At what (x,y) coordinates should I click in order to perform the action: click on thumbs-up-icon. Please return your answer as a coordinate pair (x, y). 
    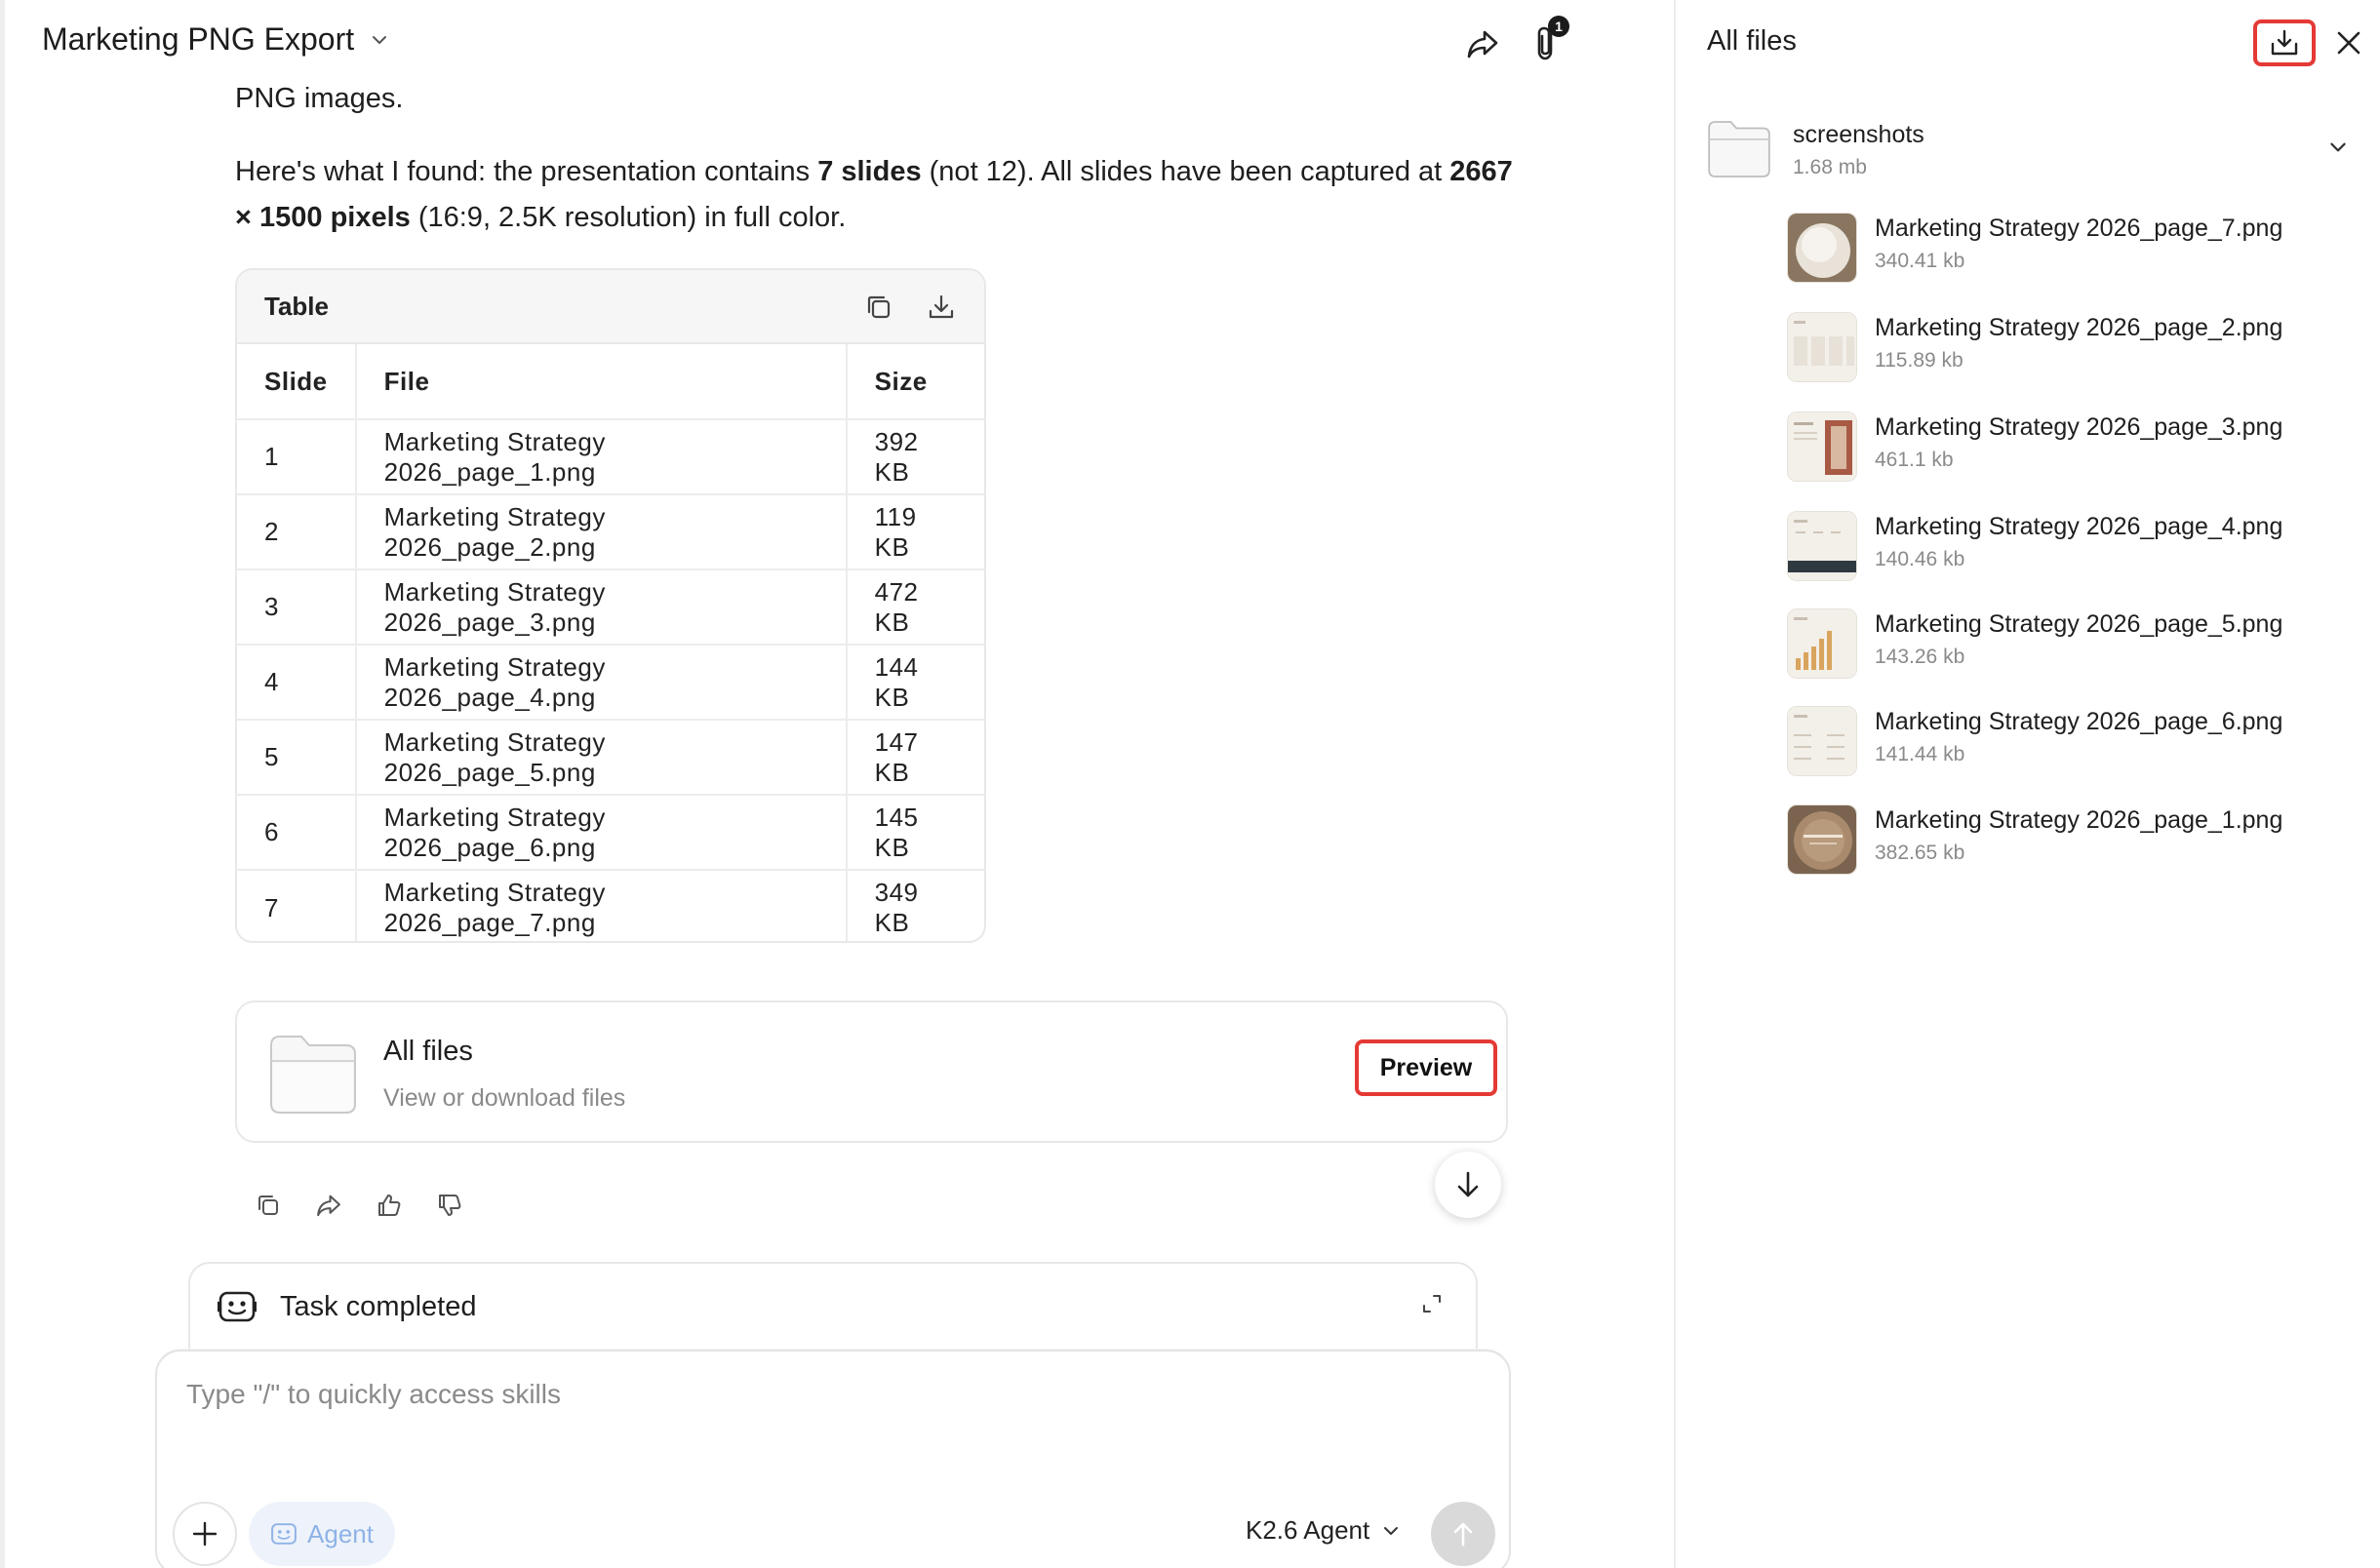
    Looking at the image, I should click on (389, 1205).